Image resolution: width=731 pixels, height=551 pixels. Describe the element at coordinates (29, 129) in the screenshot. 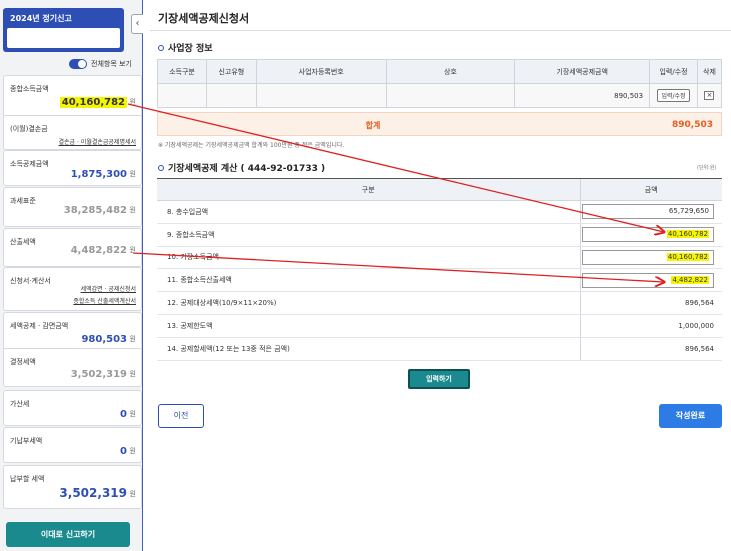

I see `card-deficit-label: (이월)결손금` at that location.